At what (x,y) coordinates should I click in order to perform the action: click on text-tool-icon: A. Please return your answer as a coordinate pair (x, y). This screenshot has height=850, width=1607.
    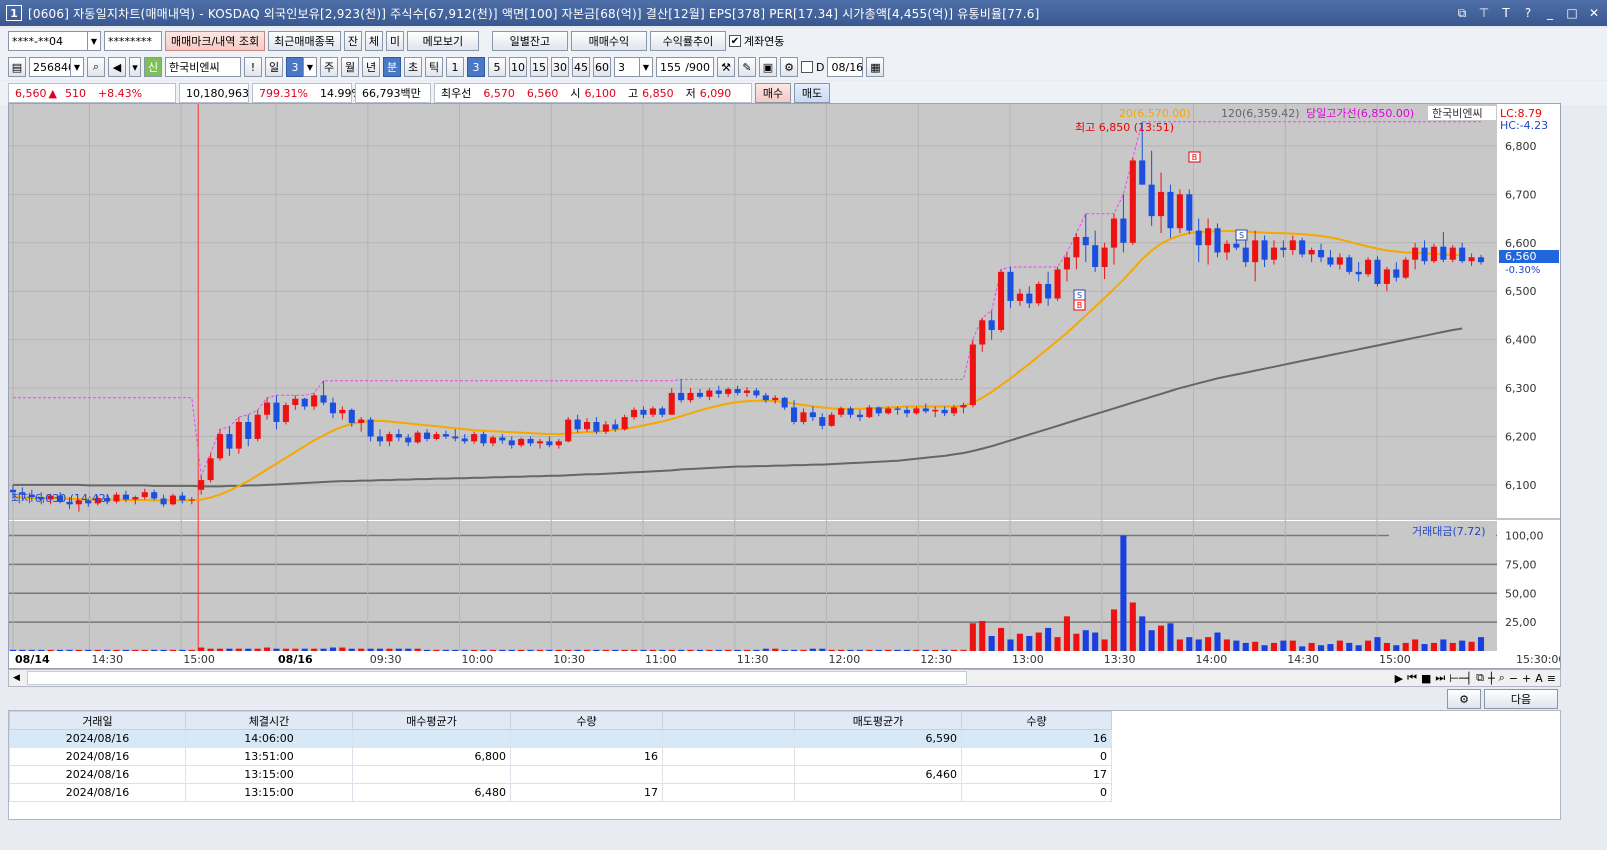
    Looking at the image, I should click on (1539, 678).